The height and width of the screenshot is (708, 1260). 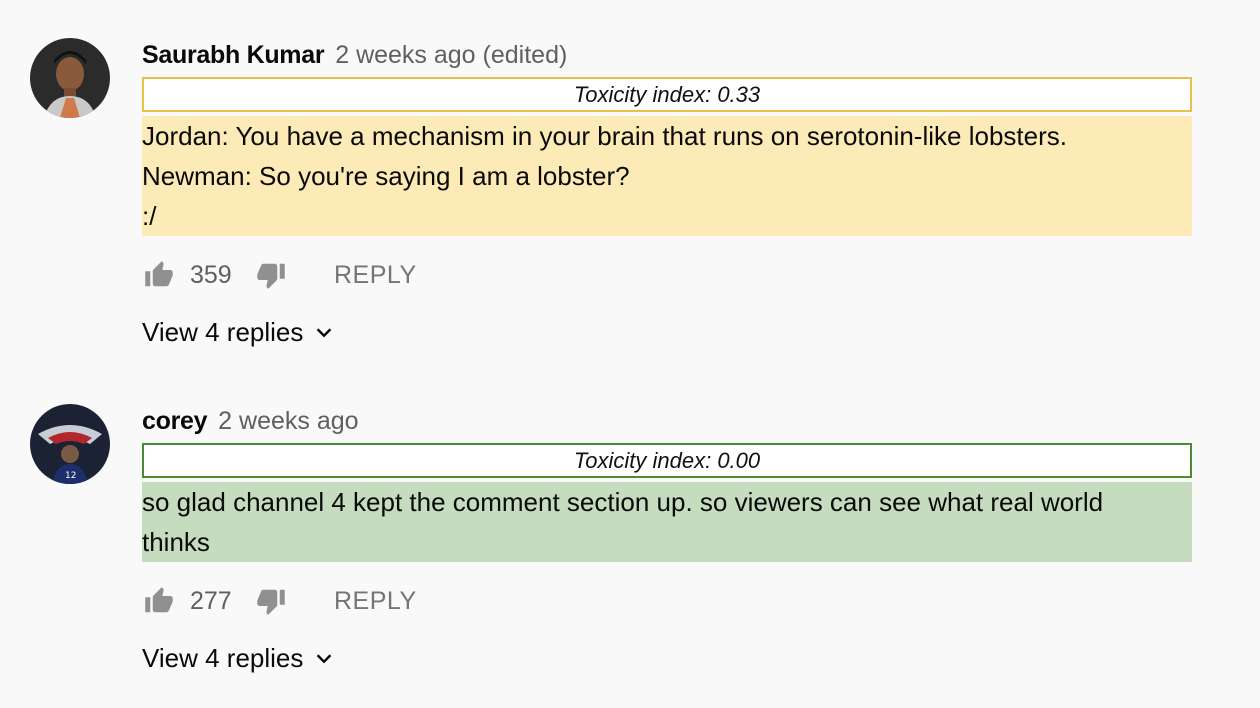 I want to click on comment-header: corey 2 weeks ago, so click(x=250, y=421).